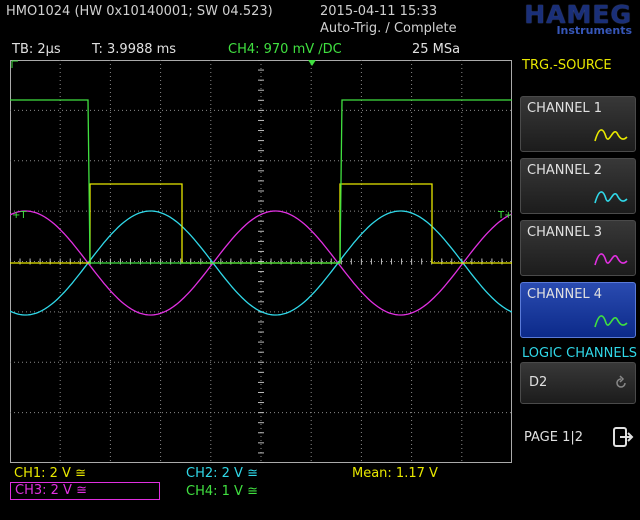  Describe the element at coordinates (565, 232) in the screenshot. I see `channel-3-label: CHANNEL 3` at that location.